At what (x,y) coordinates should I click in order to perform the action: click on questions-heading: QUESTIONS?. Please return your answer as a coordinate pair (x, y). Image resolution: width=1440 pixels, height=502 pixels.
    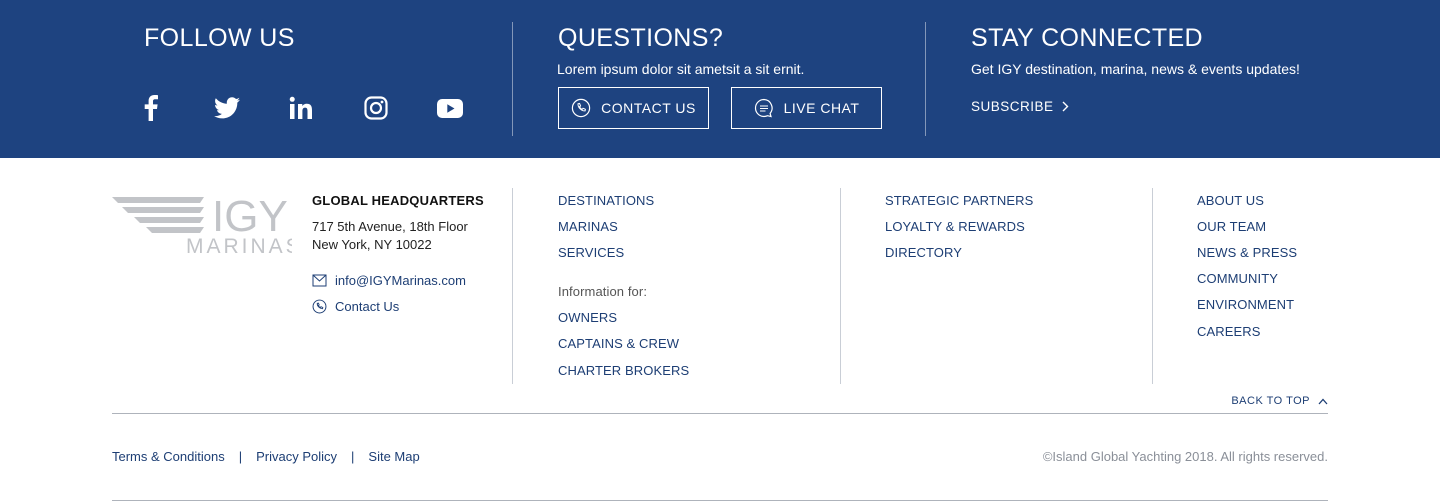
    Looking at the image, I should click on (641, 38).